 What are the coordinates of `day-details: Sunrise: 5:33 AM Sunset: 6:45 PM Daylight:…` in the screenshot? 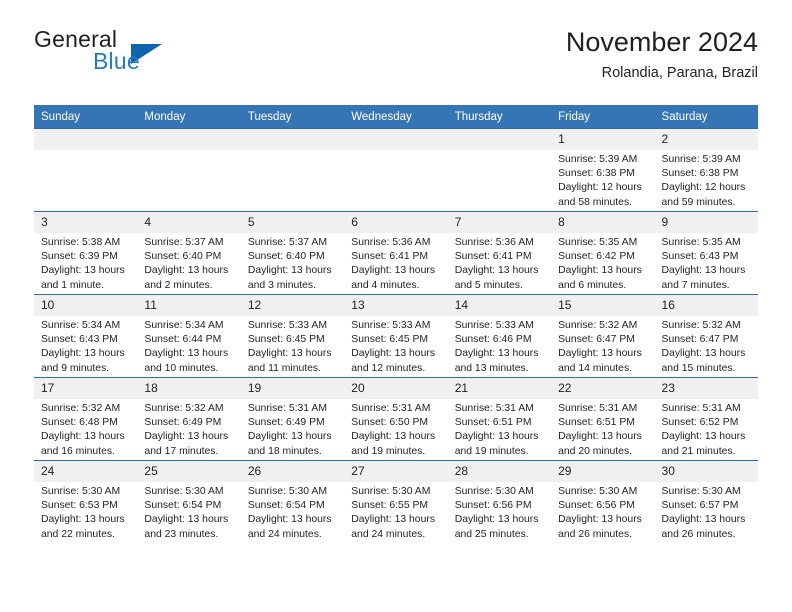 It's located at (292, 346).